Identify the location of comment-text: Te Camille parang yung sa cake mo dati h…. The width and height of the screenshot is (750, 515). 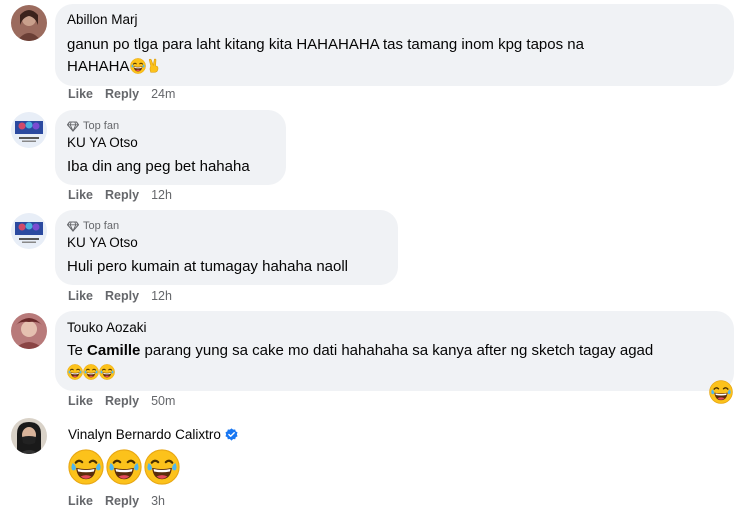
(394, 363).